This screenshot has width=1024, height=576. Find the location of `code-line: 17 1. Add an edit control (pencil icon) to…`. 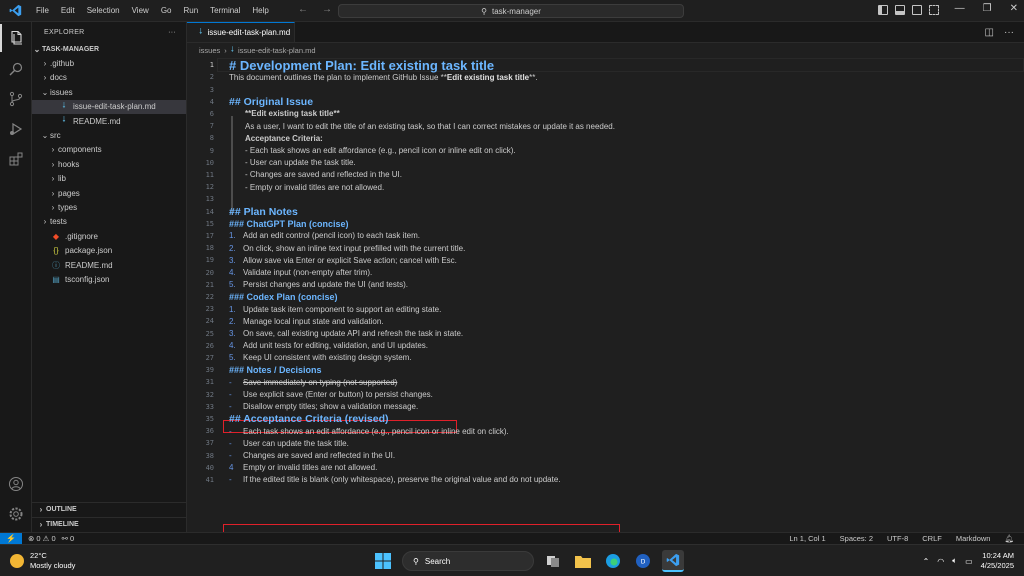

code-line: 17 1. Add an edit control (pencil icon) to… is located at coordinates (605, 236).